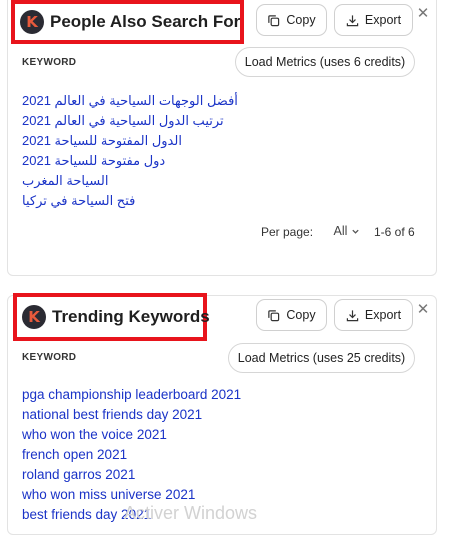 The image size is (449, 535). I want to click on keyword-link: أفضل الوجهات السياحية في العالم 2021, so click(130, 101).